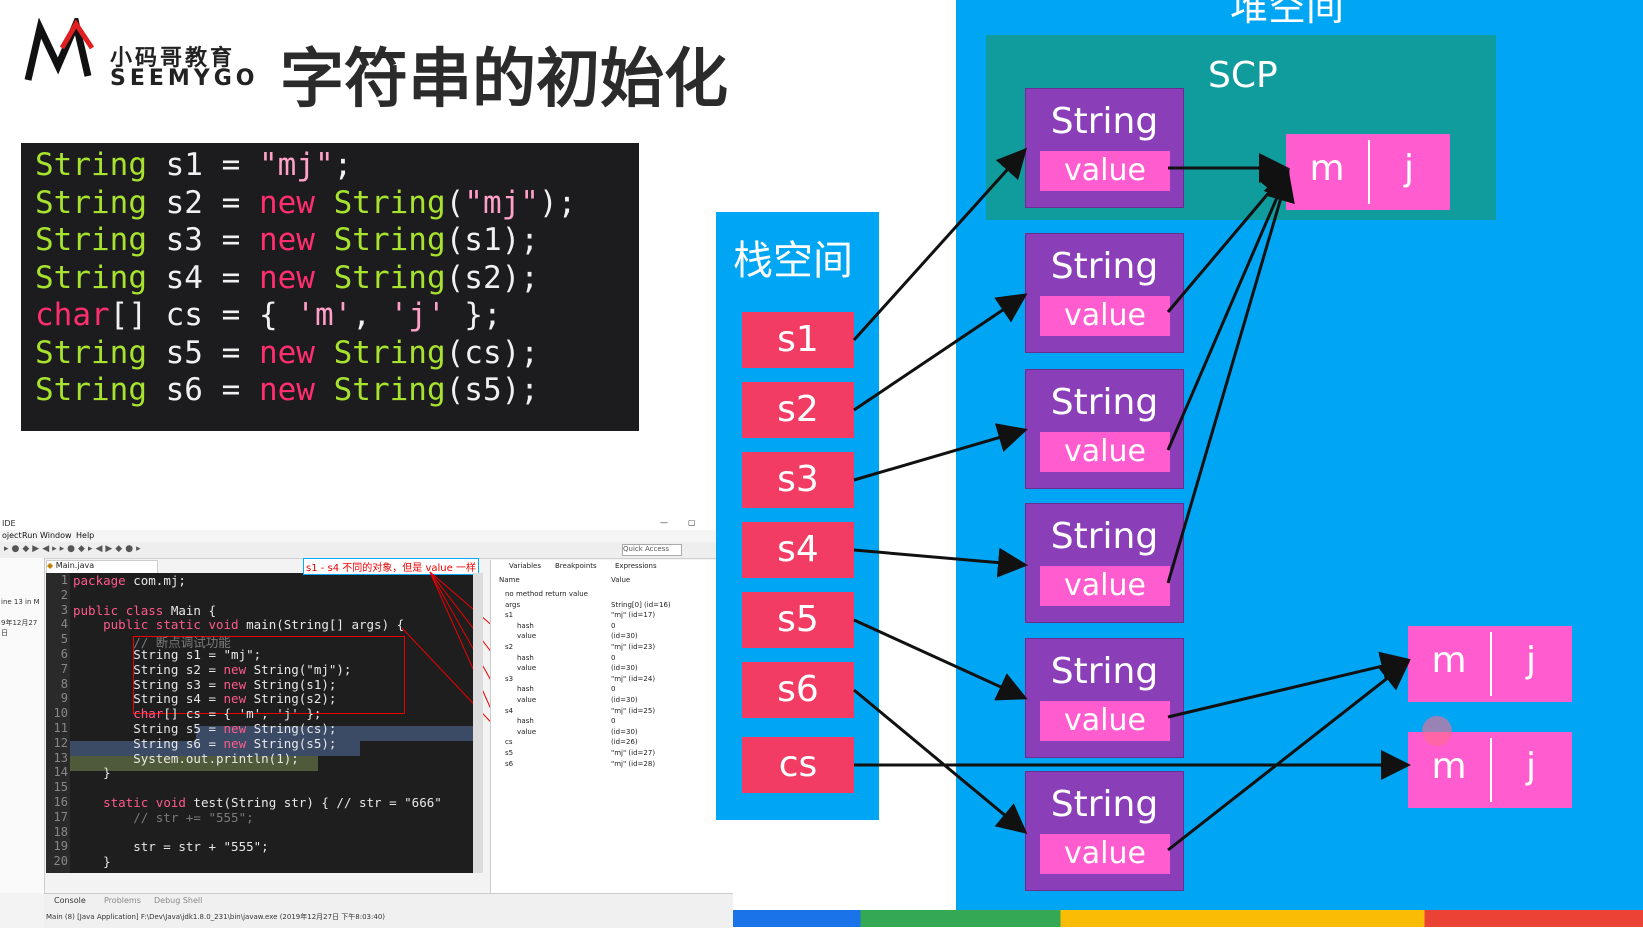 Image resolution: width=1643 pixels, height=928 pixels. I want to click on editor-code-line: String s1 = "mj";, so click(167, 654).